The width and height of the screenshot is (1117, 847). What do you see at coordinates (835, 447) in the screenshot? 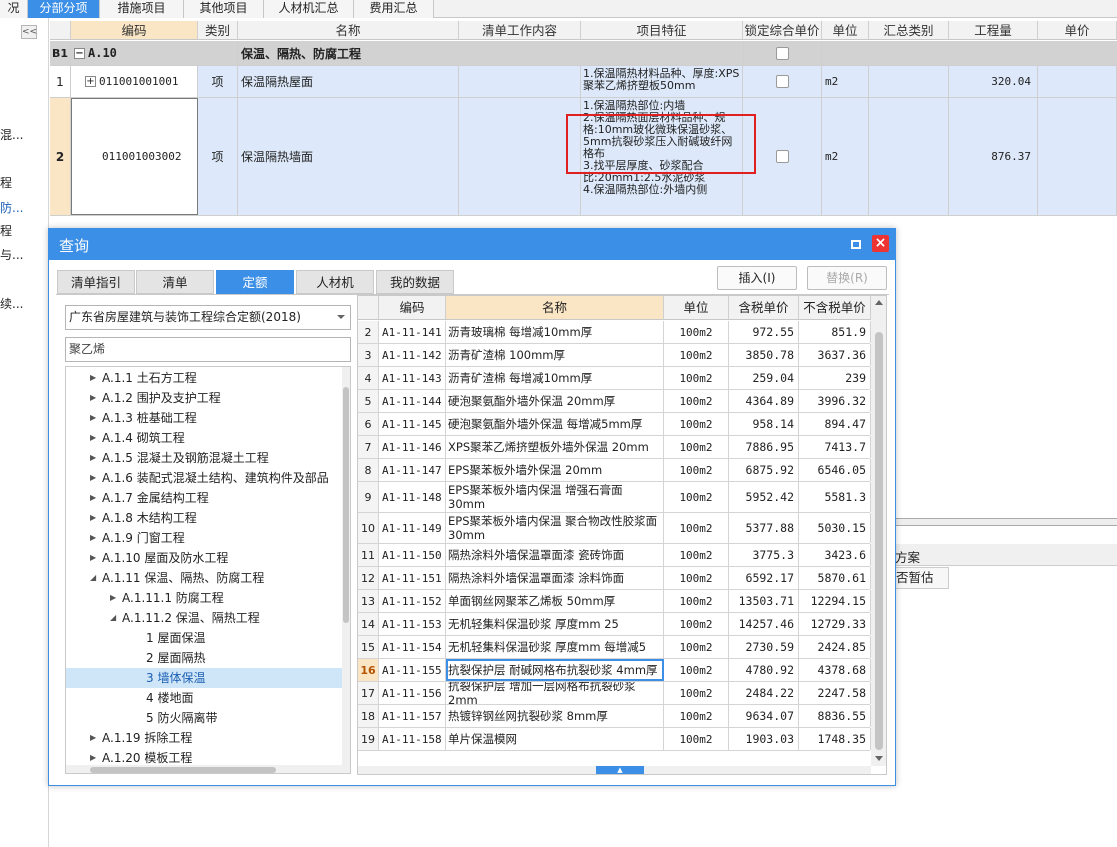
I see `quota-notax-price: 7413.7` at bounding box center [835, 447].